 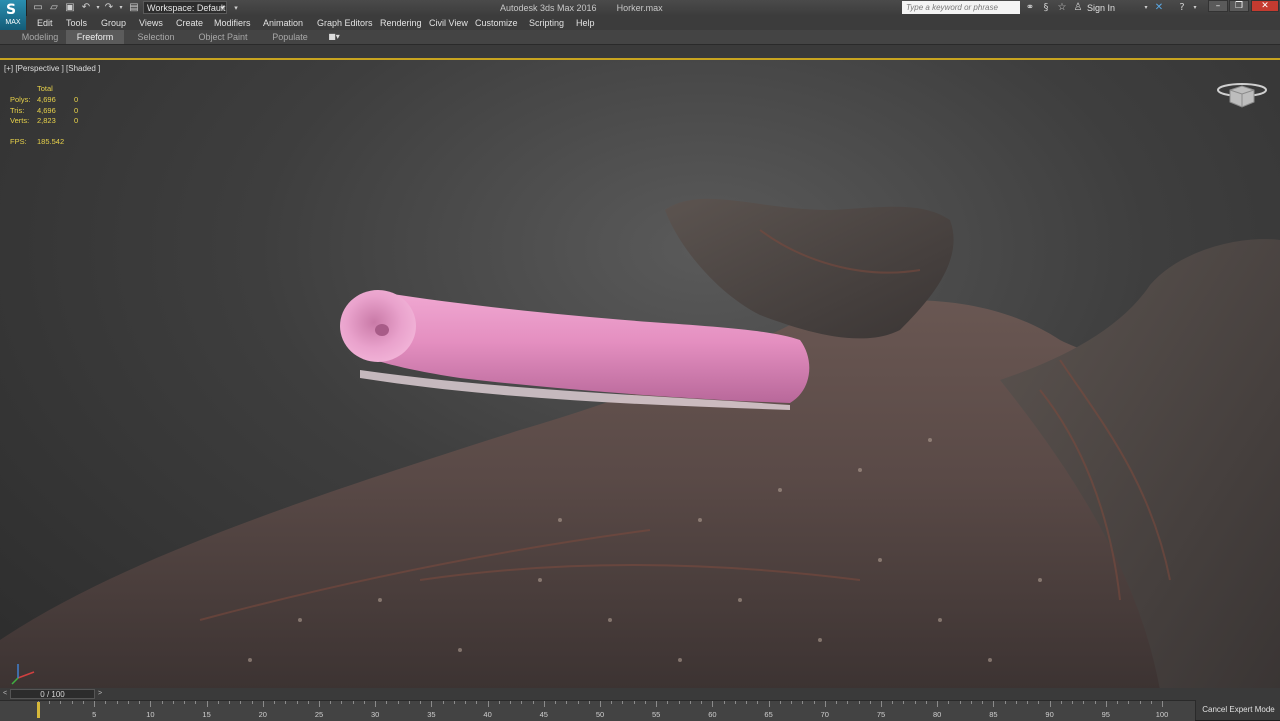 What do you see at coordinates (1046, 8) in the screenshot?
I see `subscription-center-icon: §` at bounding box center [1046, 8].